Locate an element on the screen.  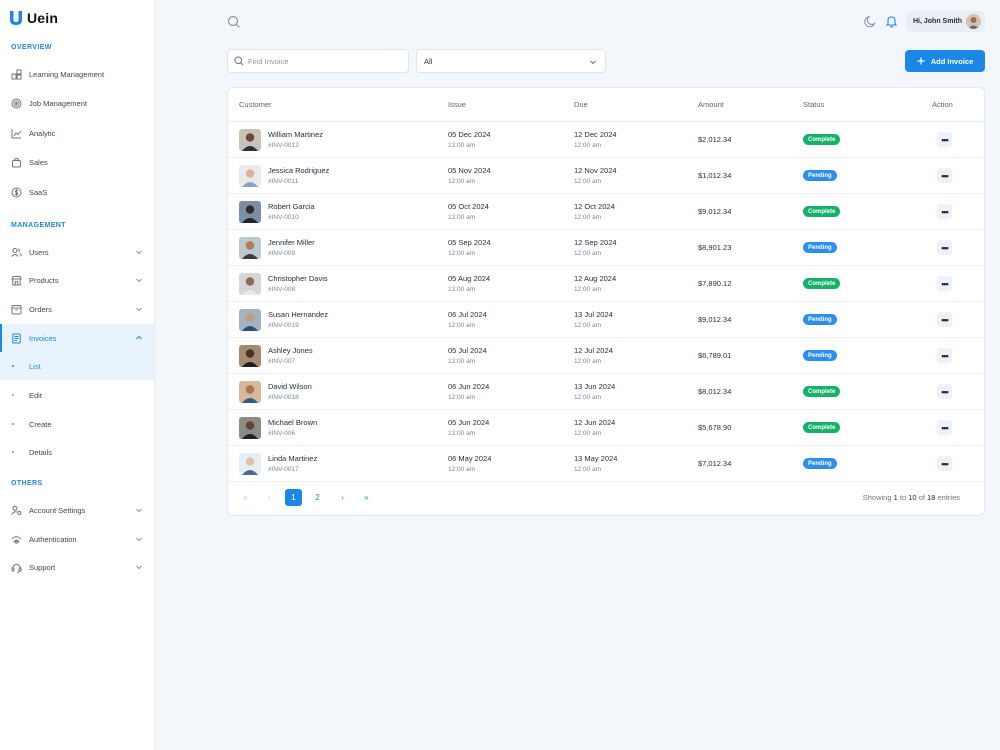
due-date: 12 Aug 2024 is located at coordinates (595, 278).